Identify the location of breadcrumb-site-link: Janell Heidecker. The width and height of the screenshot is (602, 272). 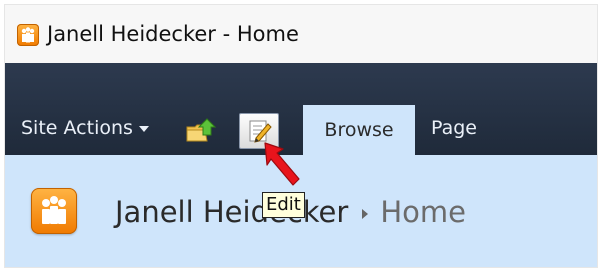
(231, 212).